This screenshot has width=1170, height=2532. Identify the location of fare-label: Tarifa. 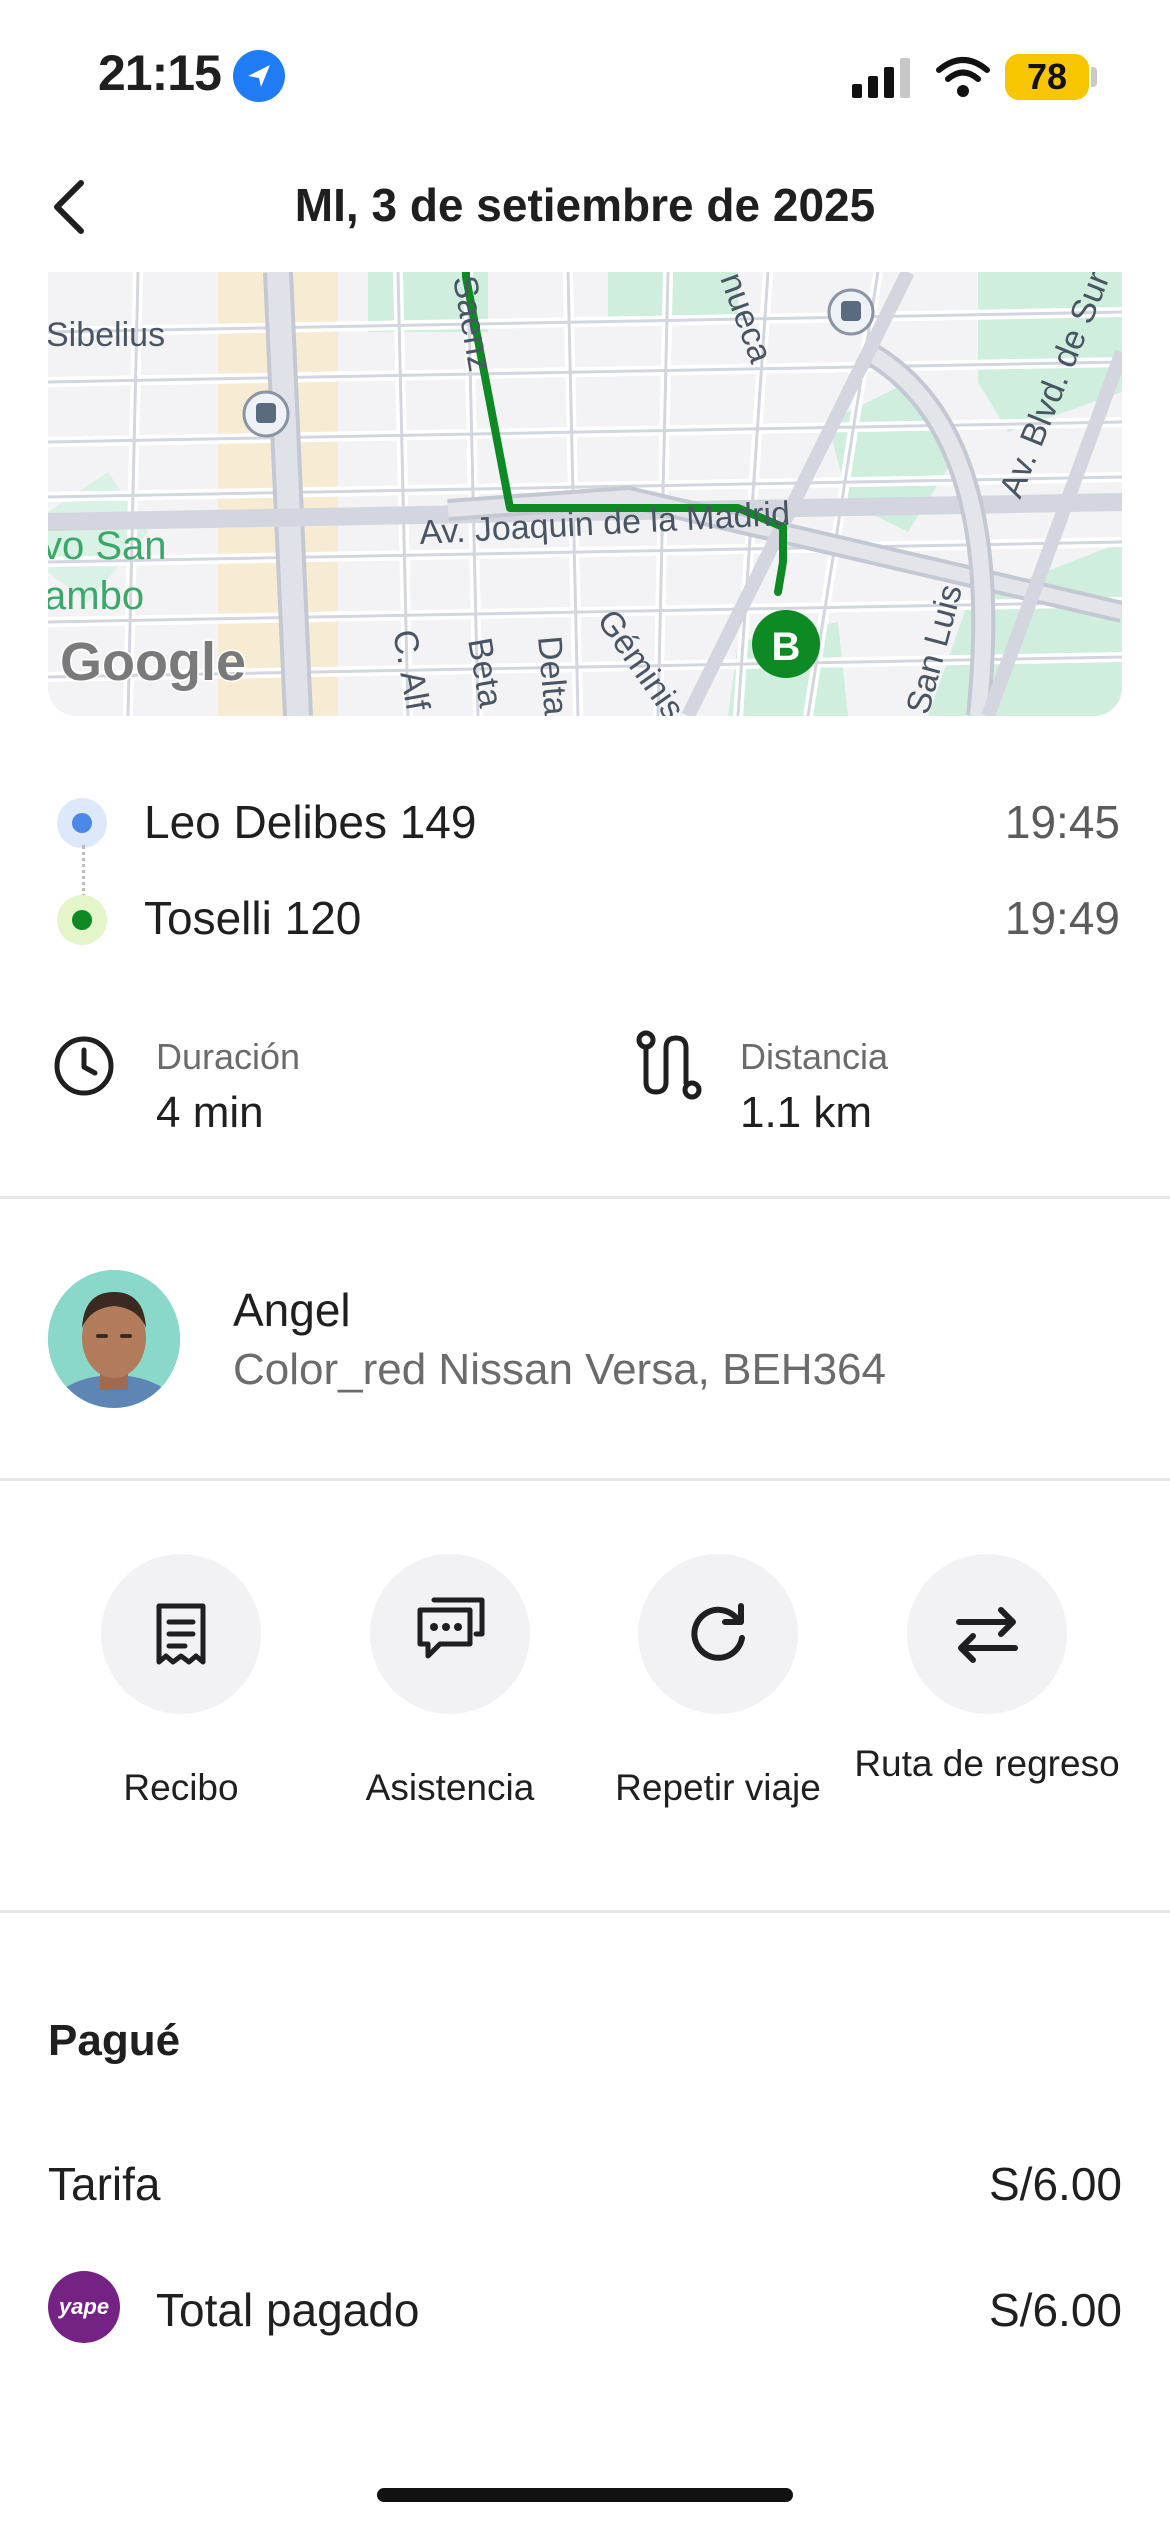
(104, 2184).